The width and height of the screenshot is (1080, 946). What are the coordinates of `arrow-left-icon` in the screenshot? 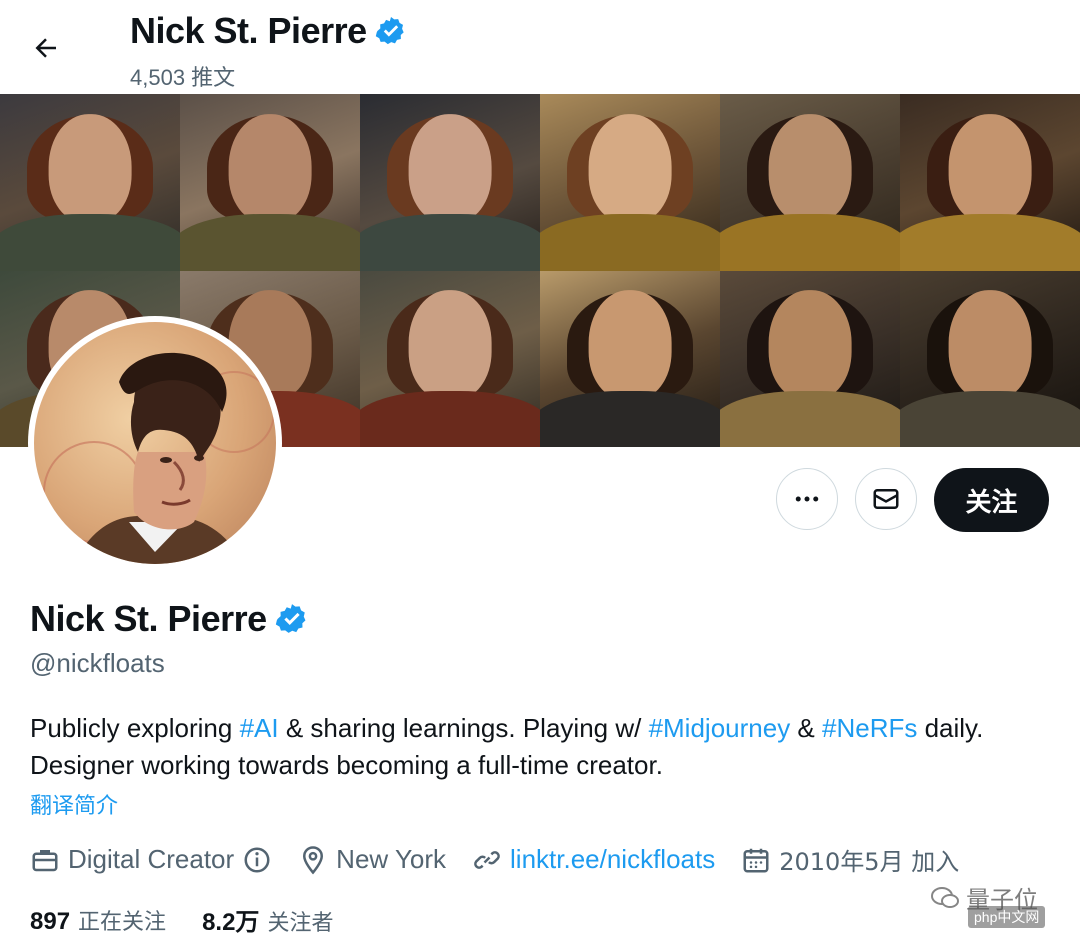 It's located at (45, 48).